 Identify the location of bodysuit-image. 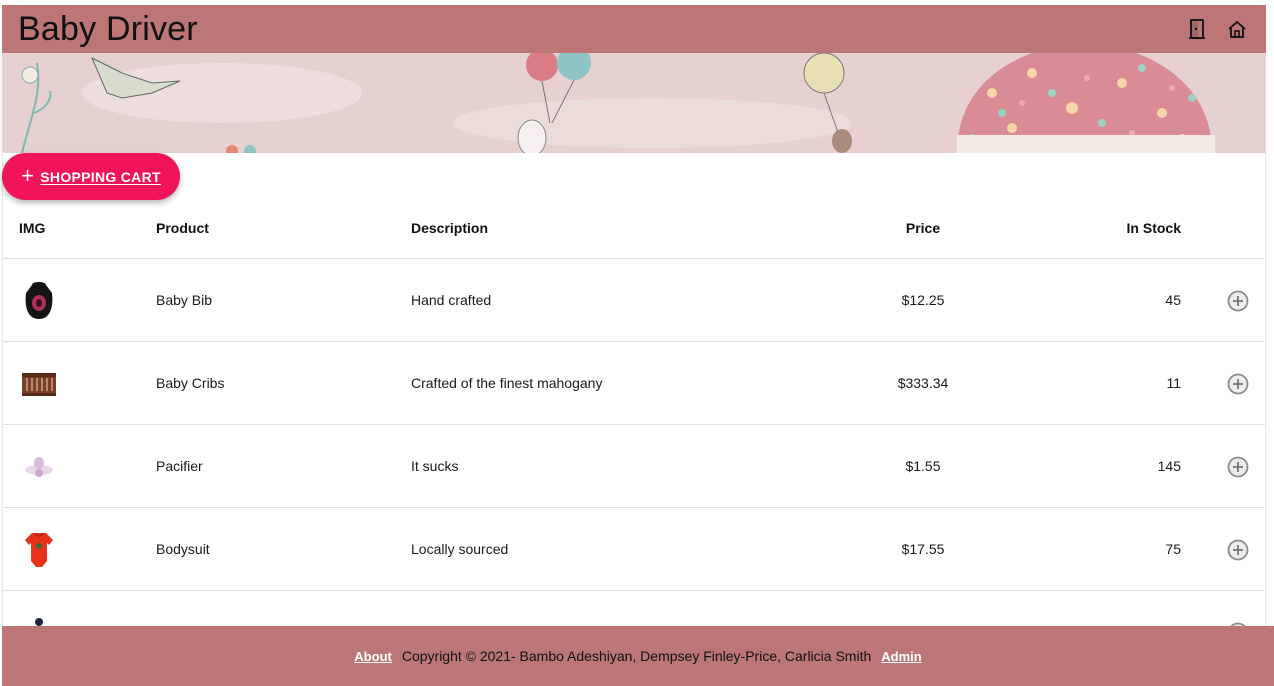
(39, 549).